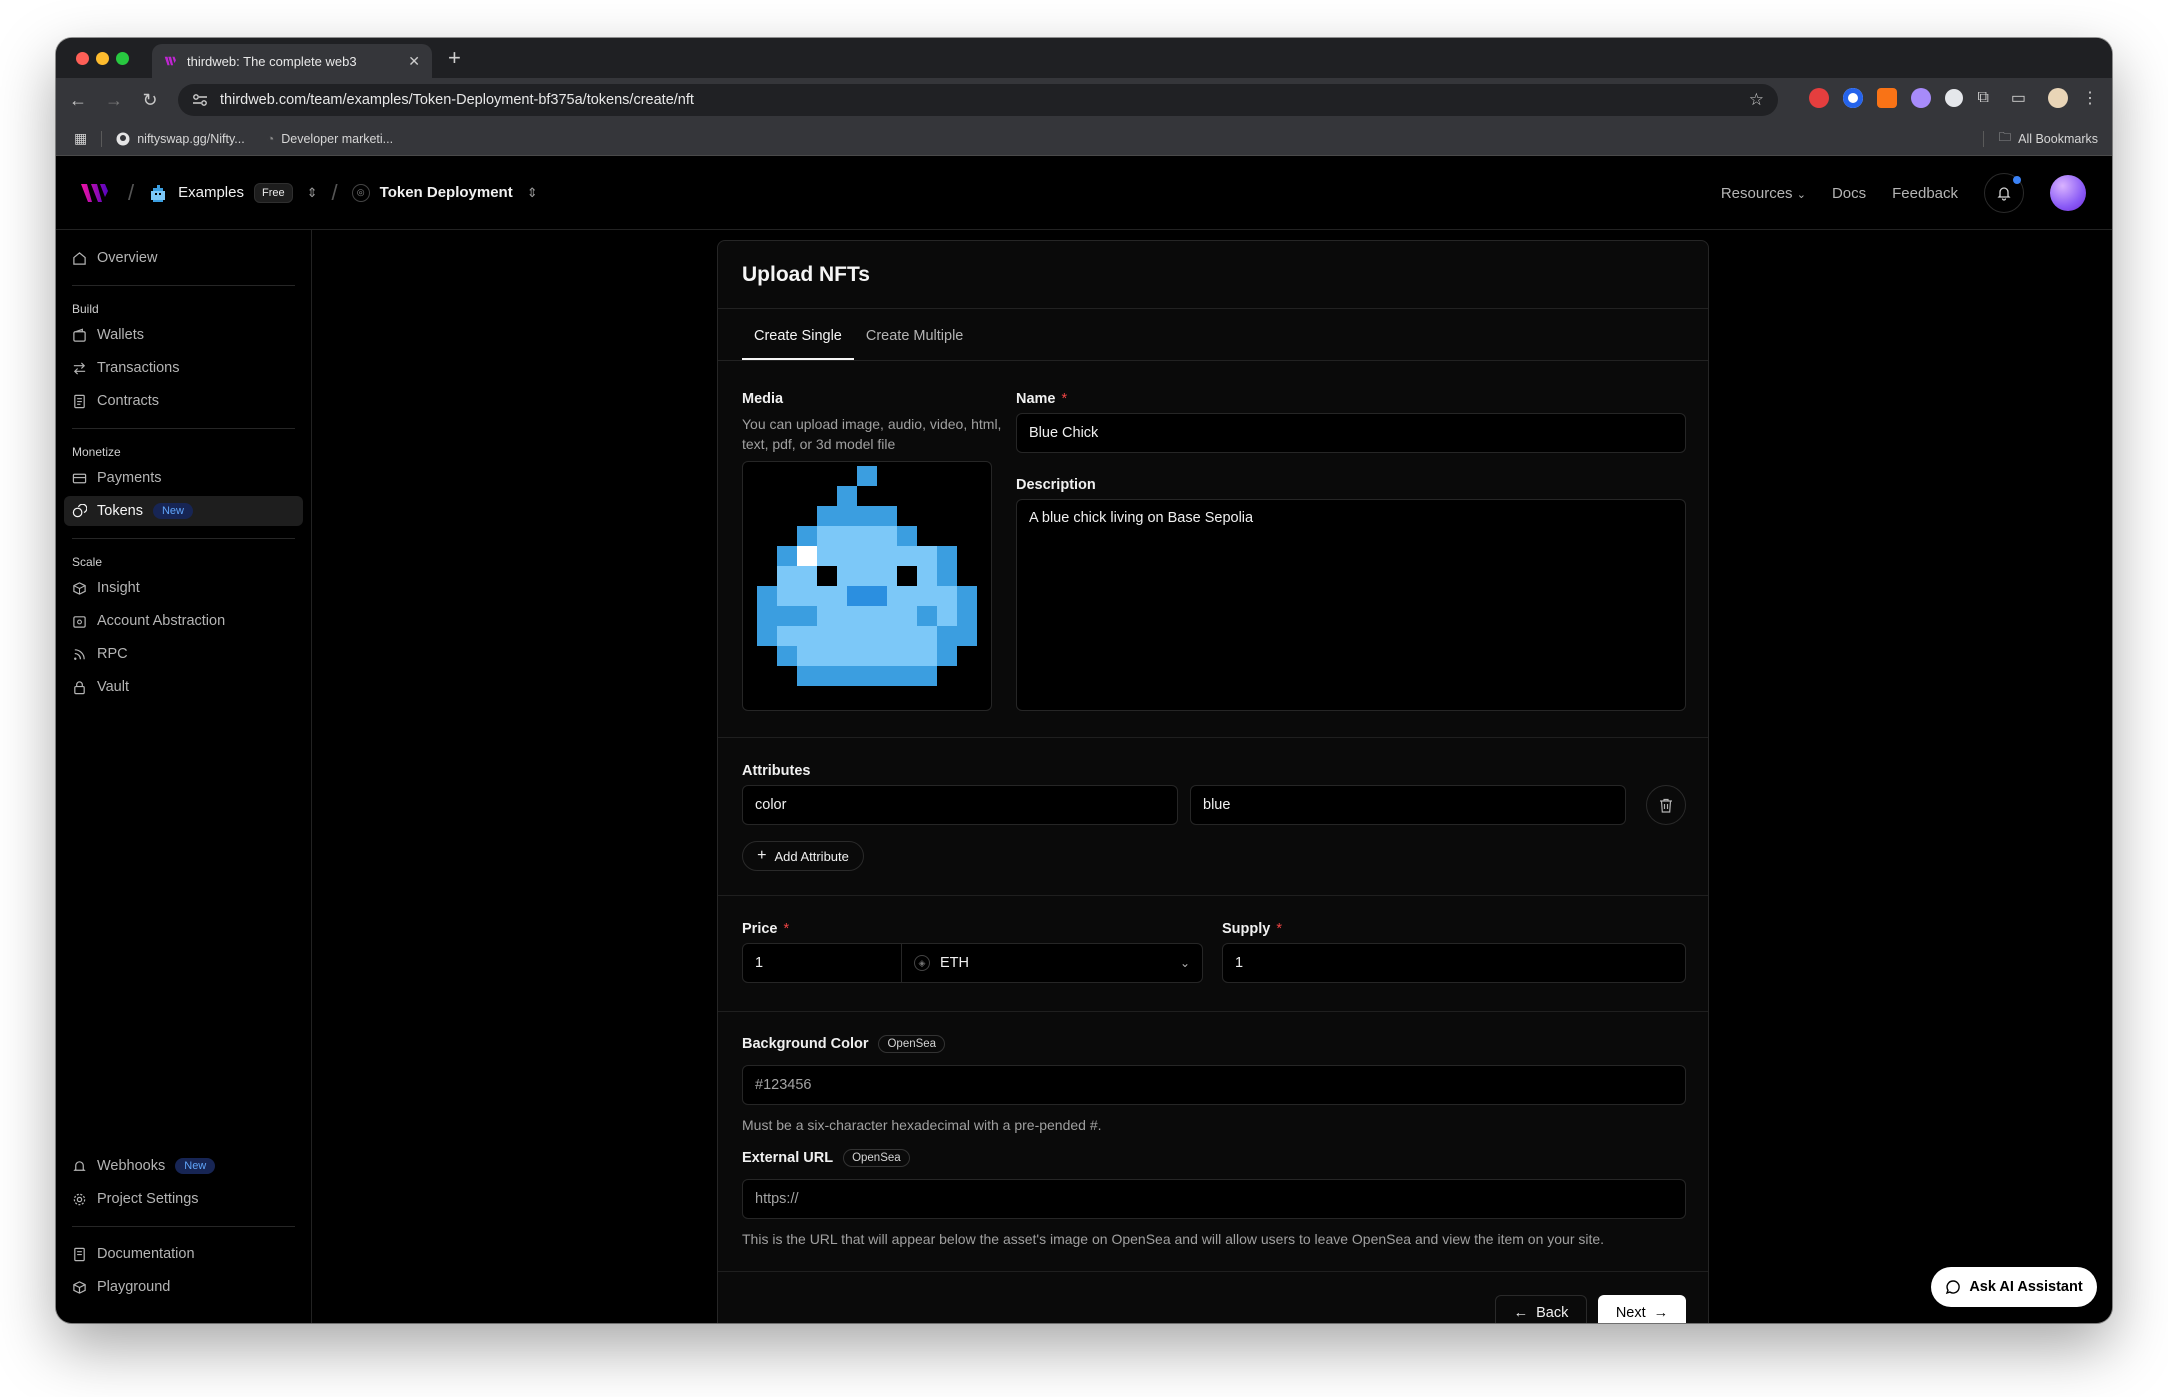 The height and width of the screenshot is (1397, 2168). I want to click on sidebar-item-label: Payments, so click(129, 478).